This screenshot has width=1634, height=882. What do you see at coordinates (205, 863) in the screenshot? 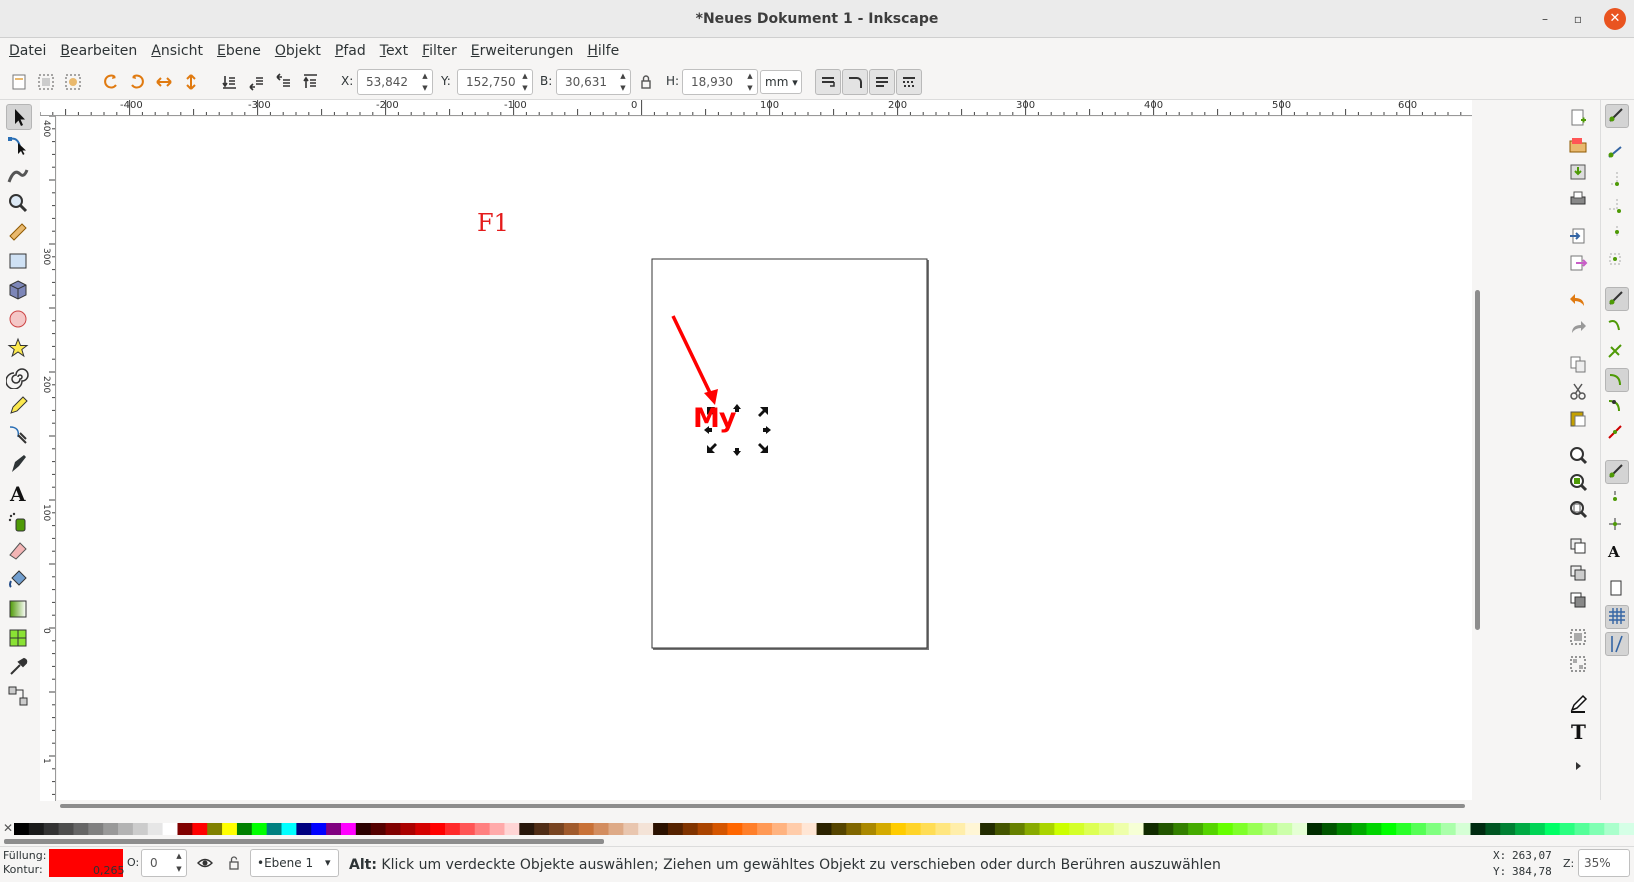
I see `eye-icon` at bounding box center [205, 863].